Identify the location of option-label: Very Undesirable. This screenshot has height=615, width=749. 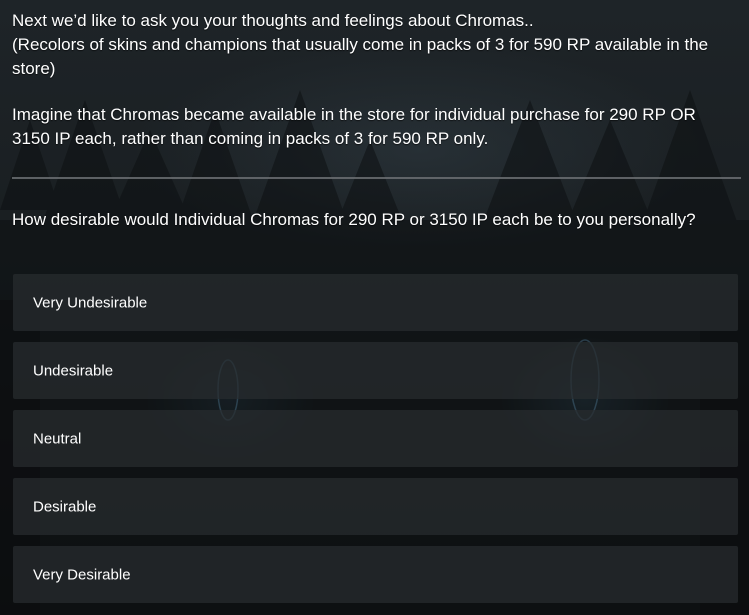
(90, 302).